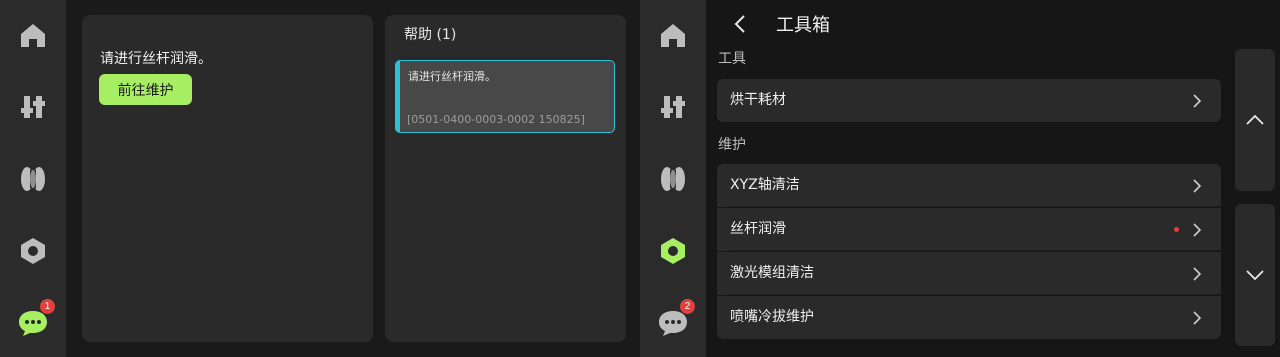 Image resolution: width=1280 pixels, height=357 pixels. What do you see at coordinates (732, 59) in the screenshot?
I see `section-label-tools: 工具` at bounding box center [732, 59].